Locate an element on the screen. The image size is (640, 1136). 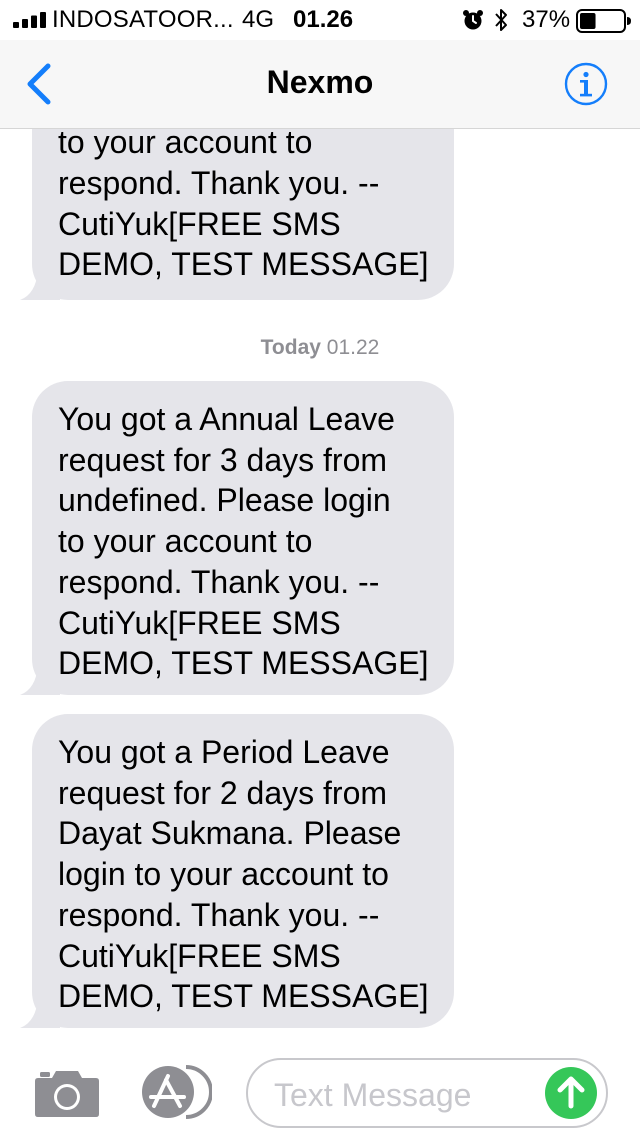
message-line: Dayat Sukmana. Please is located at coordinates (230, 833).